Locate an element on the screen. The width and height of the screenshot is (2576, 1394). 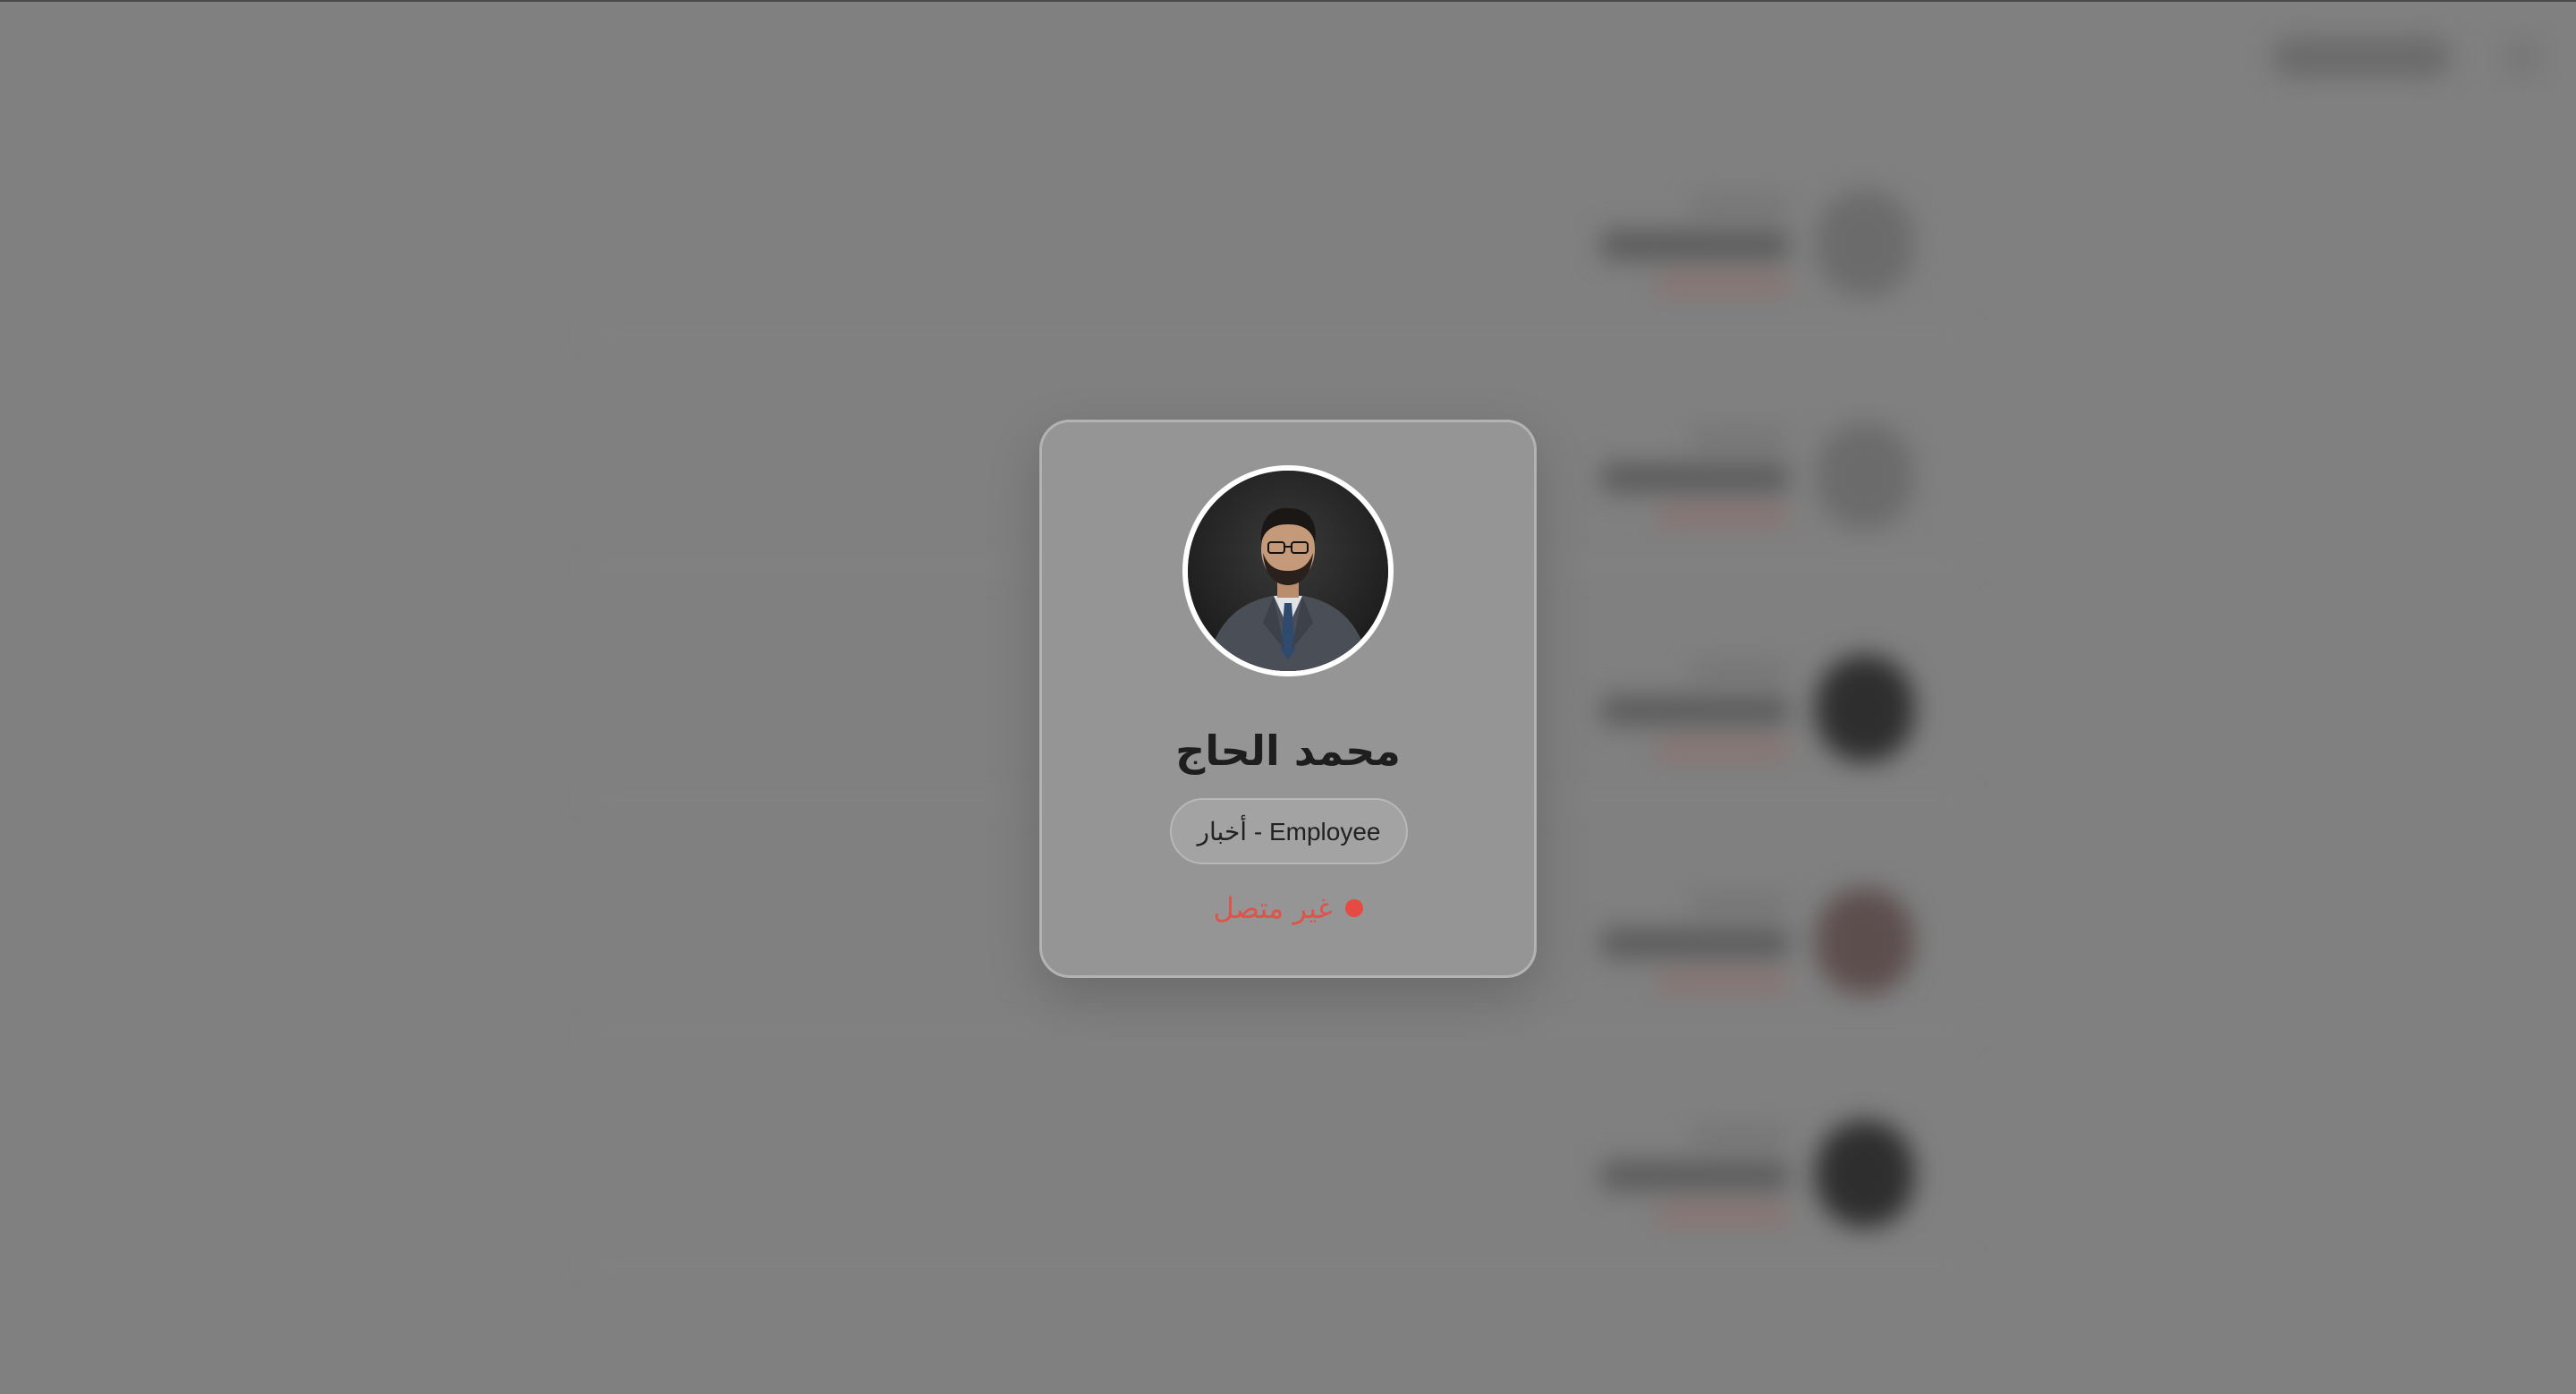
avatar-photo is located at coordinates (1288, 571).